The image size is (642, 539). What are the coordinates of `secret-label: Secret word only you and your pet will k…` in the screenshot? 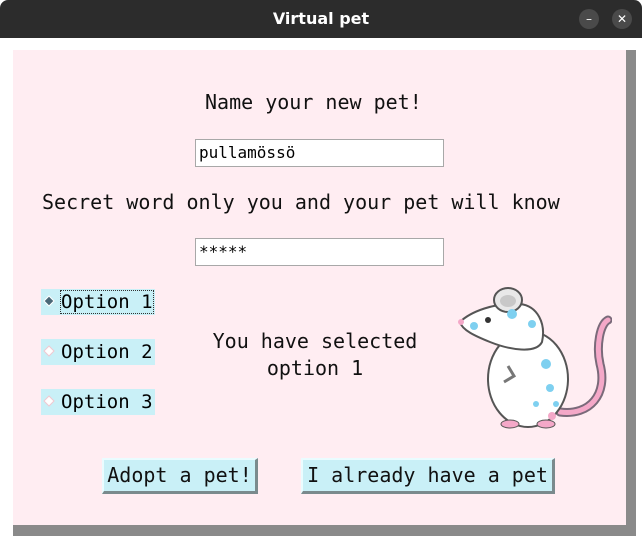 It's located at (301, 202).